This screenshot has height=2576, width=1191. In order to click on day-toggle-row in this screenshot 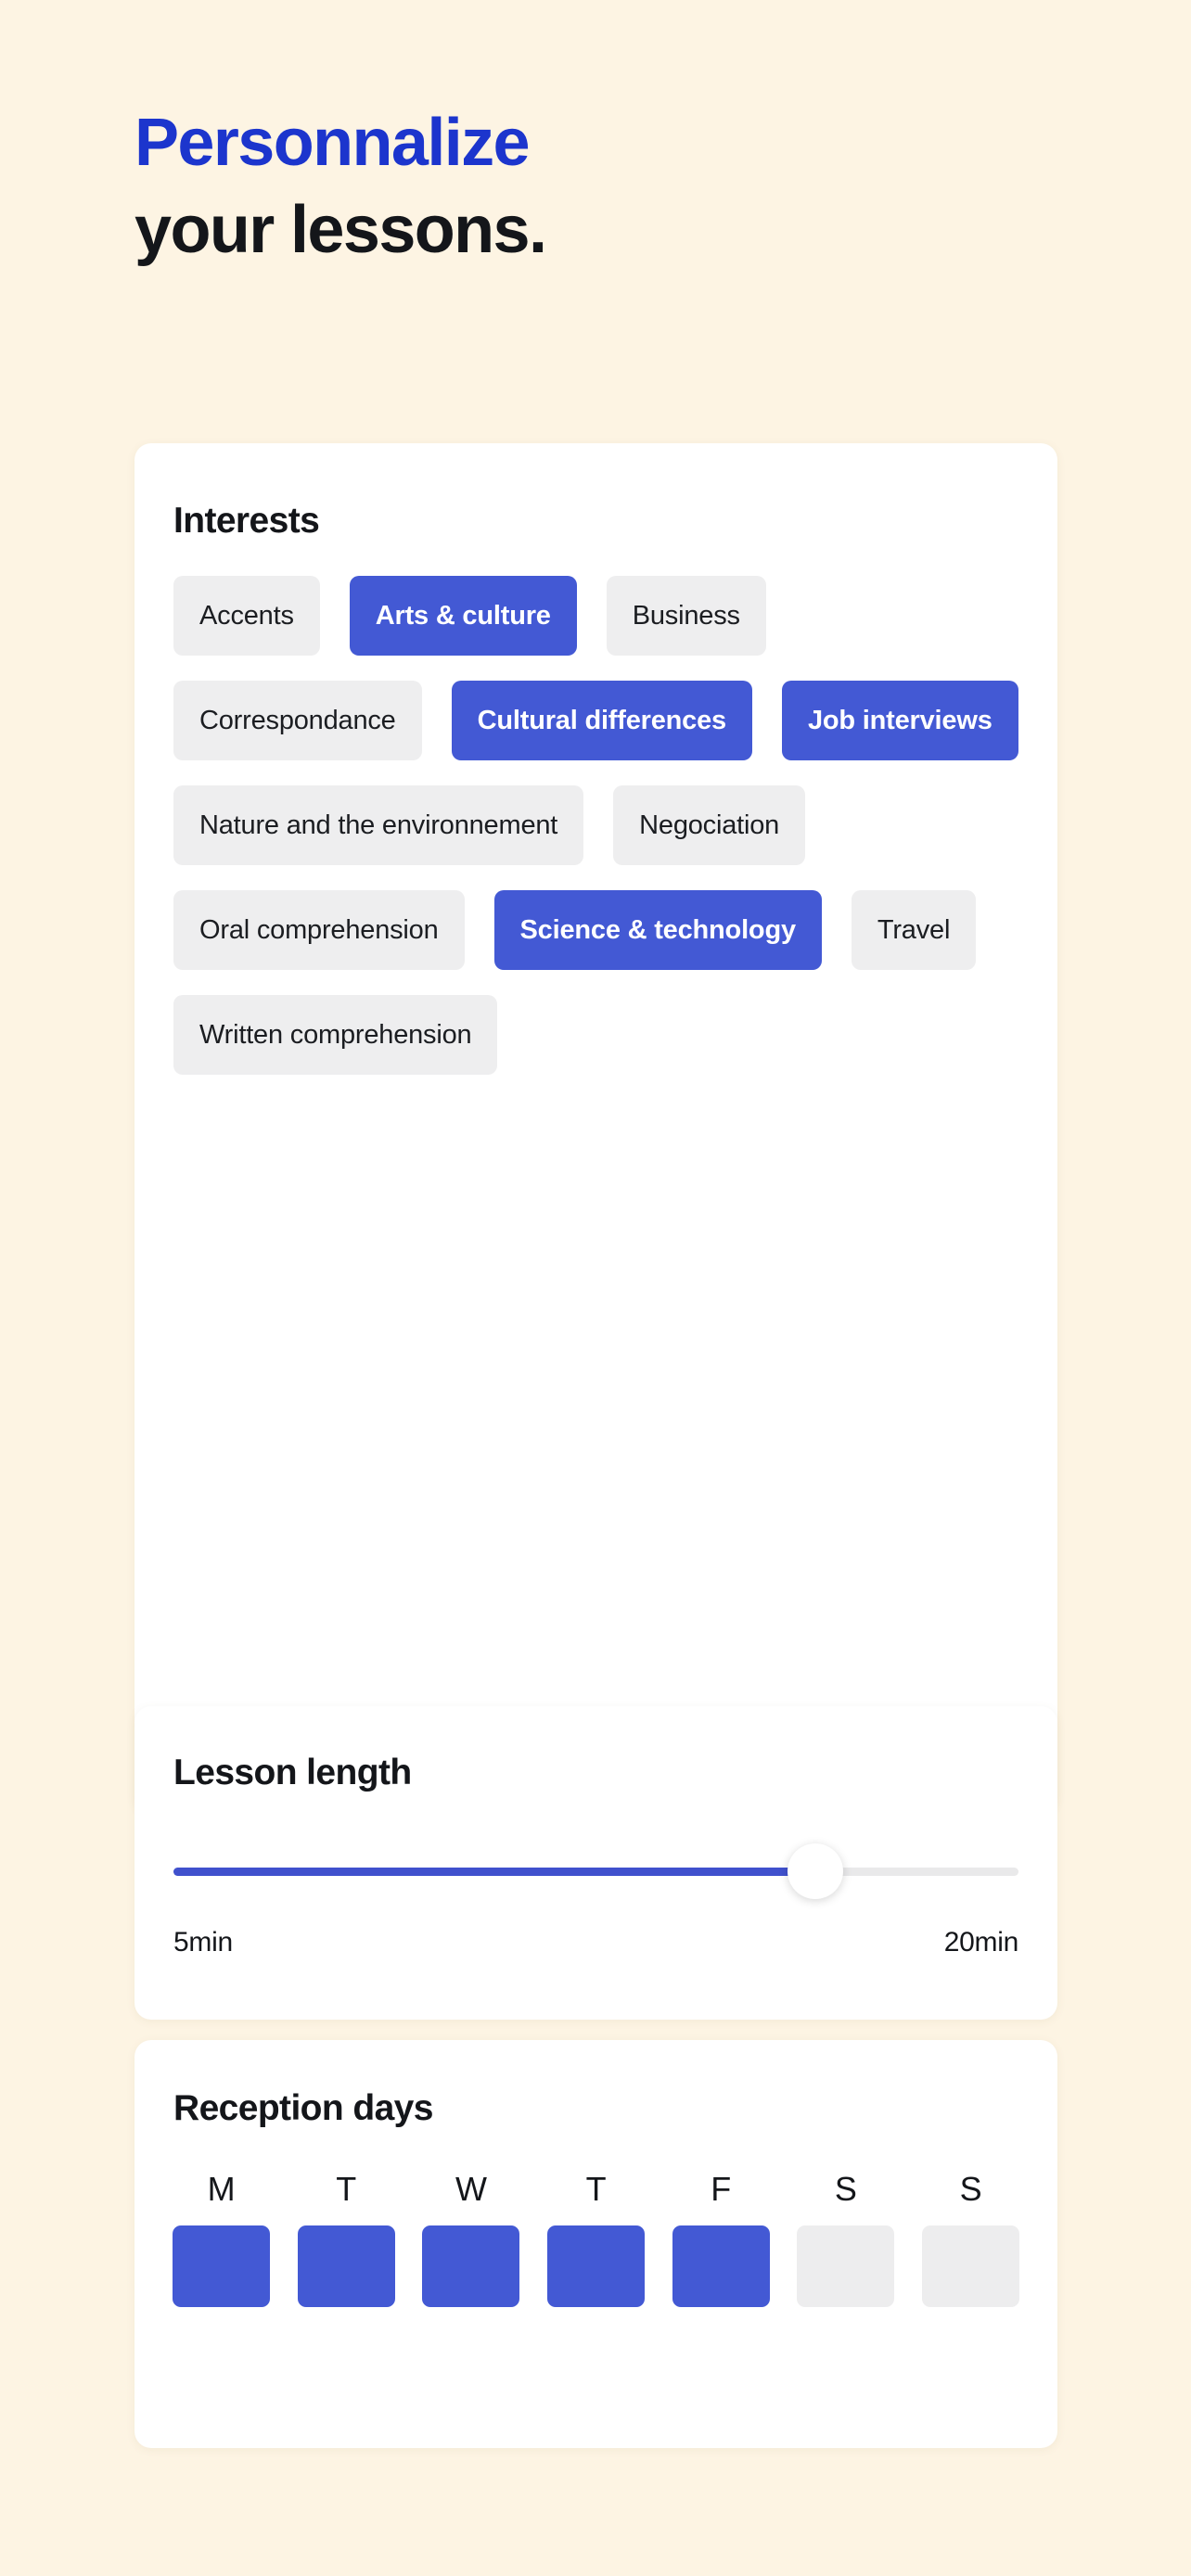, I will do `click(596, 2266)`.